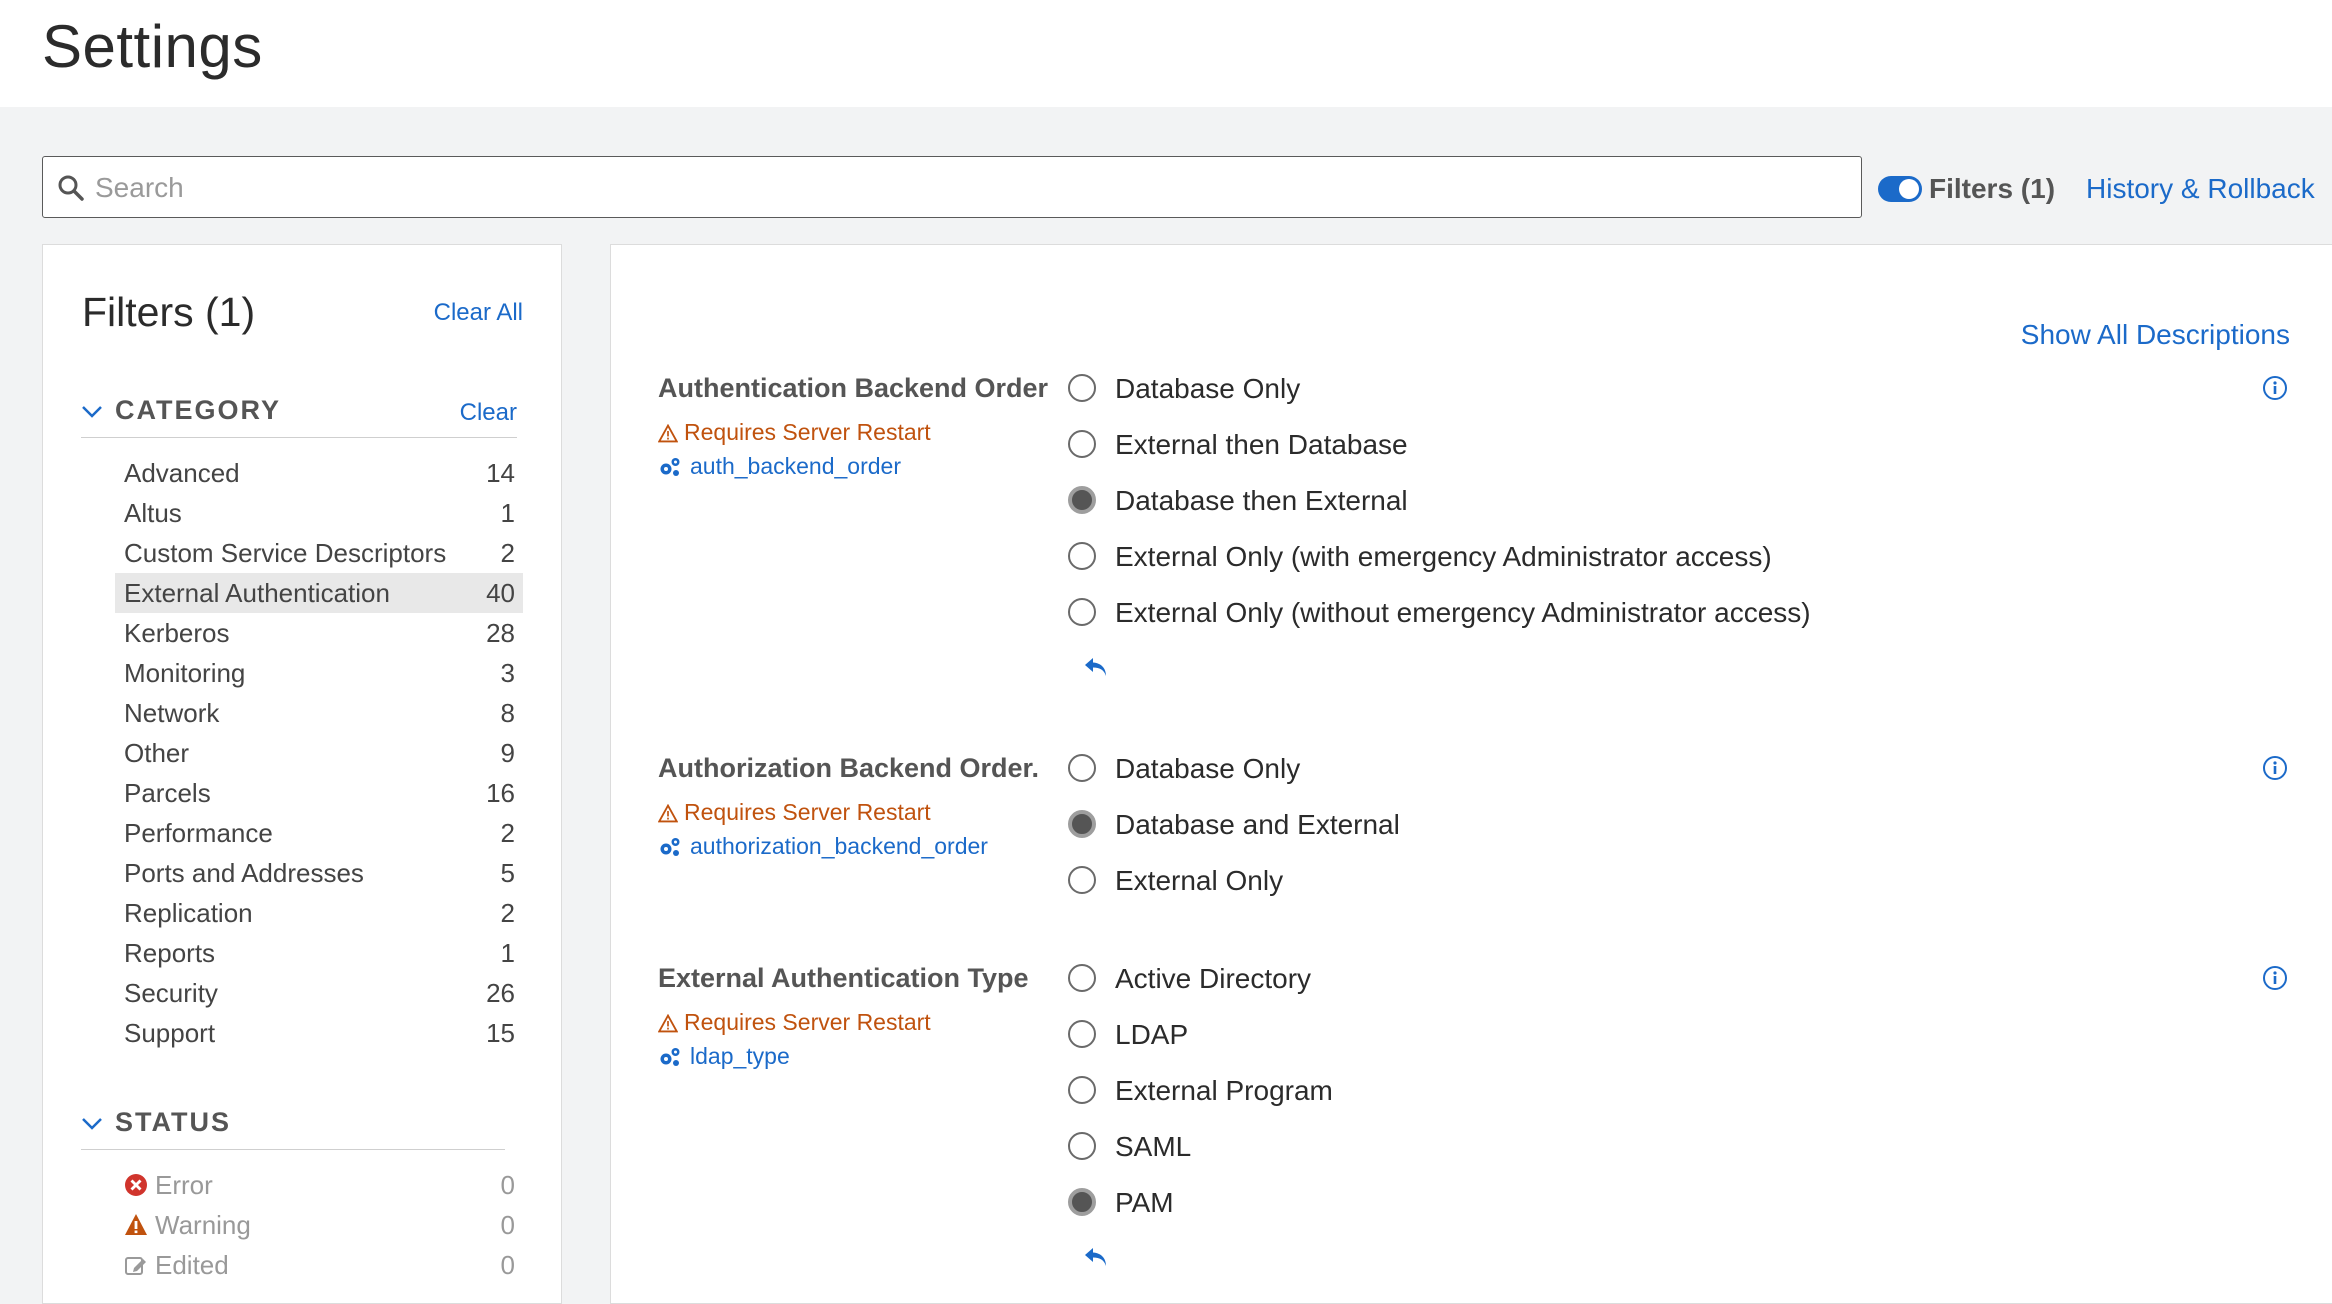 This screenshot has width=2332, height=1304. I want to click on category-item: Support 15, so click(319, 1033).